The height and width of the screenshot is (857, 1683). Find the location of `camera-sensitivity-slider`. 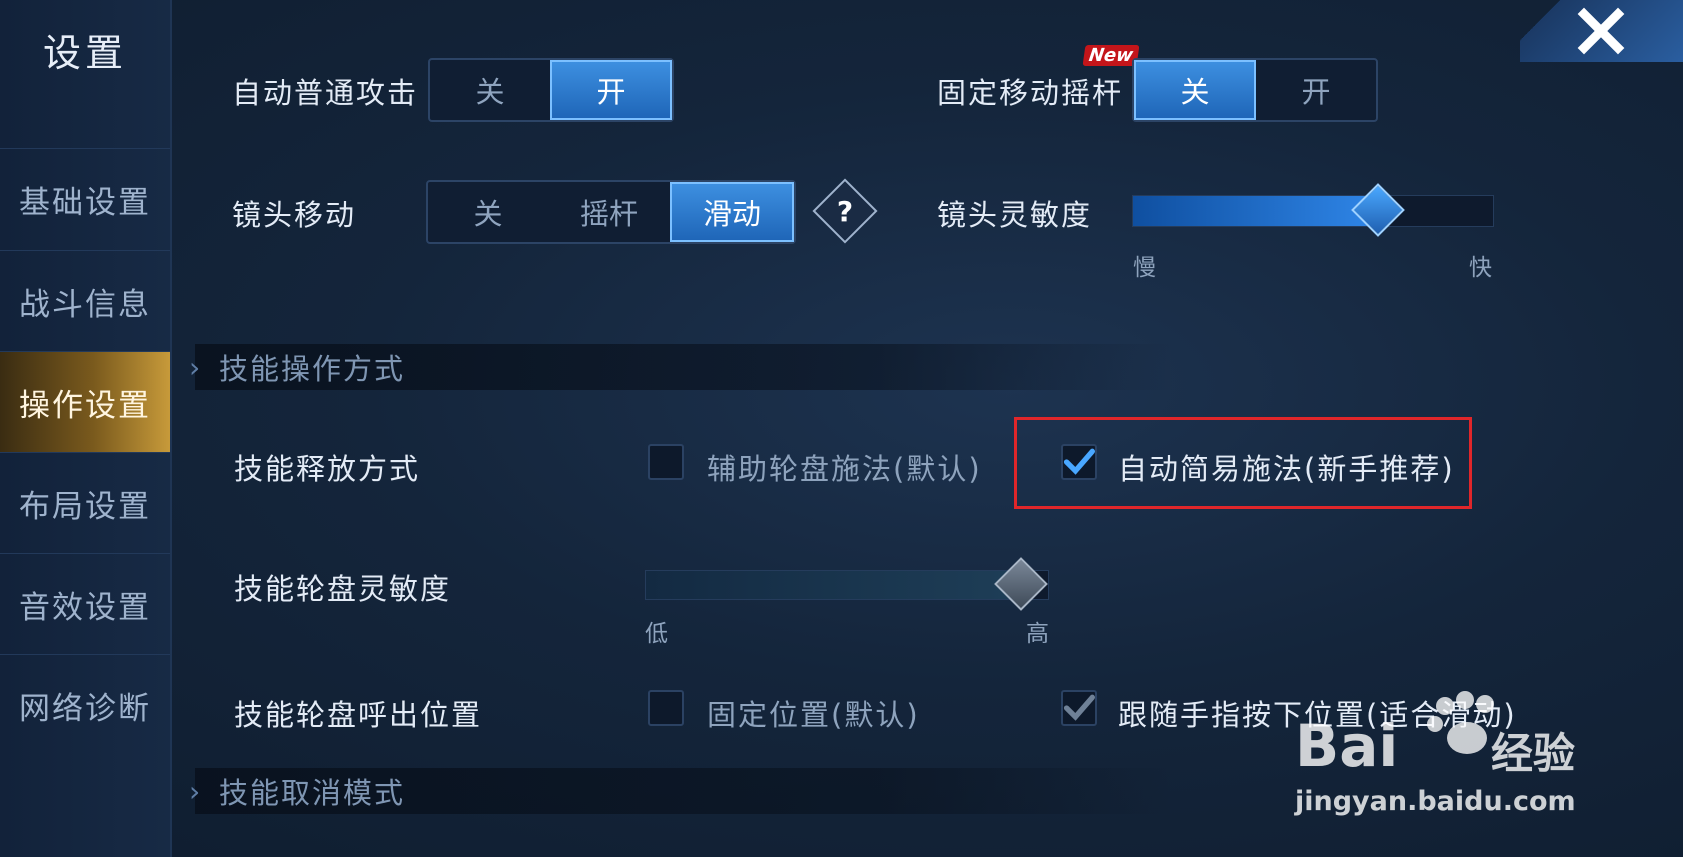

camera-sensitivity-slider is located at coordinates (1313, 211).